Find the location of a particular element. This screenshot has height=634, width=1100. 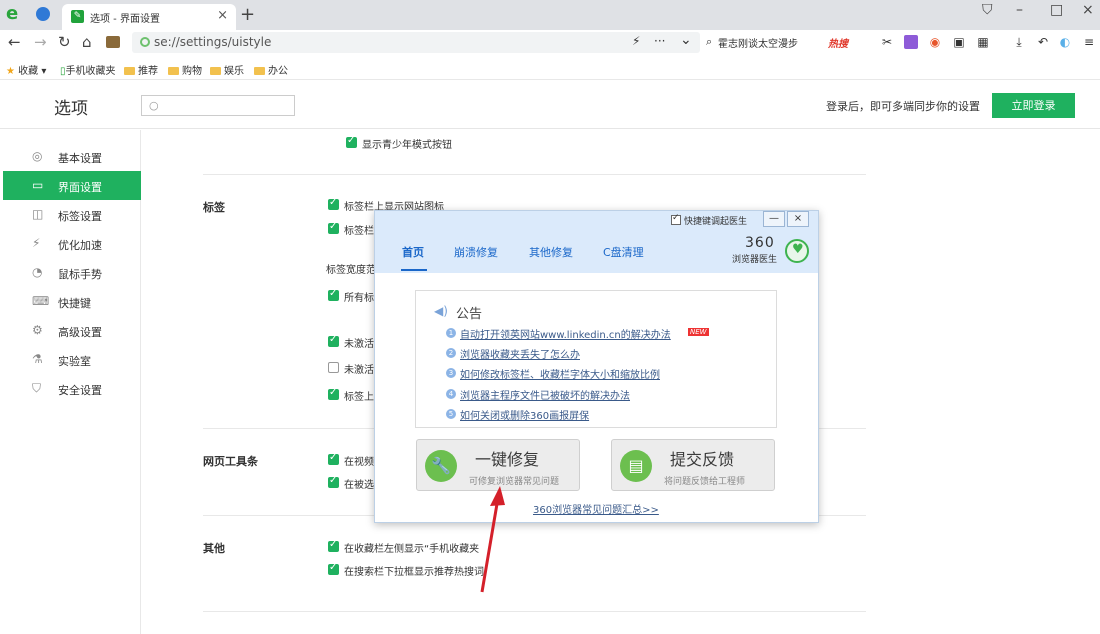

bookmark-favorites: ★ 收藏 ▾ is located at coordinates (26, 69).